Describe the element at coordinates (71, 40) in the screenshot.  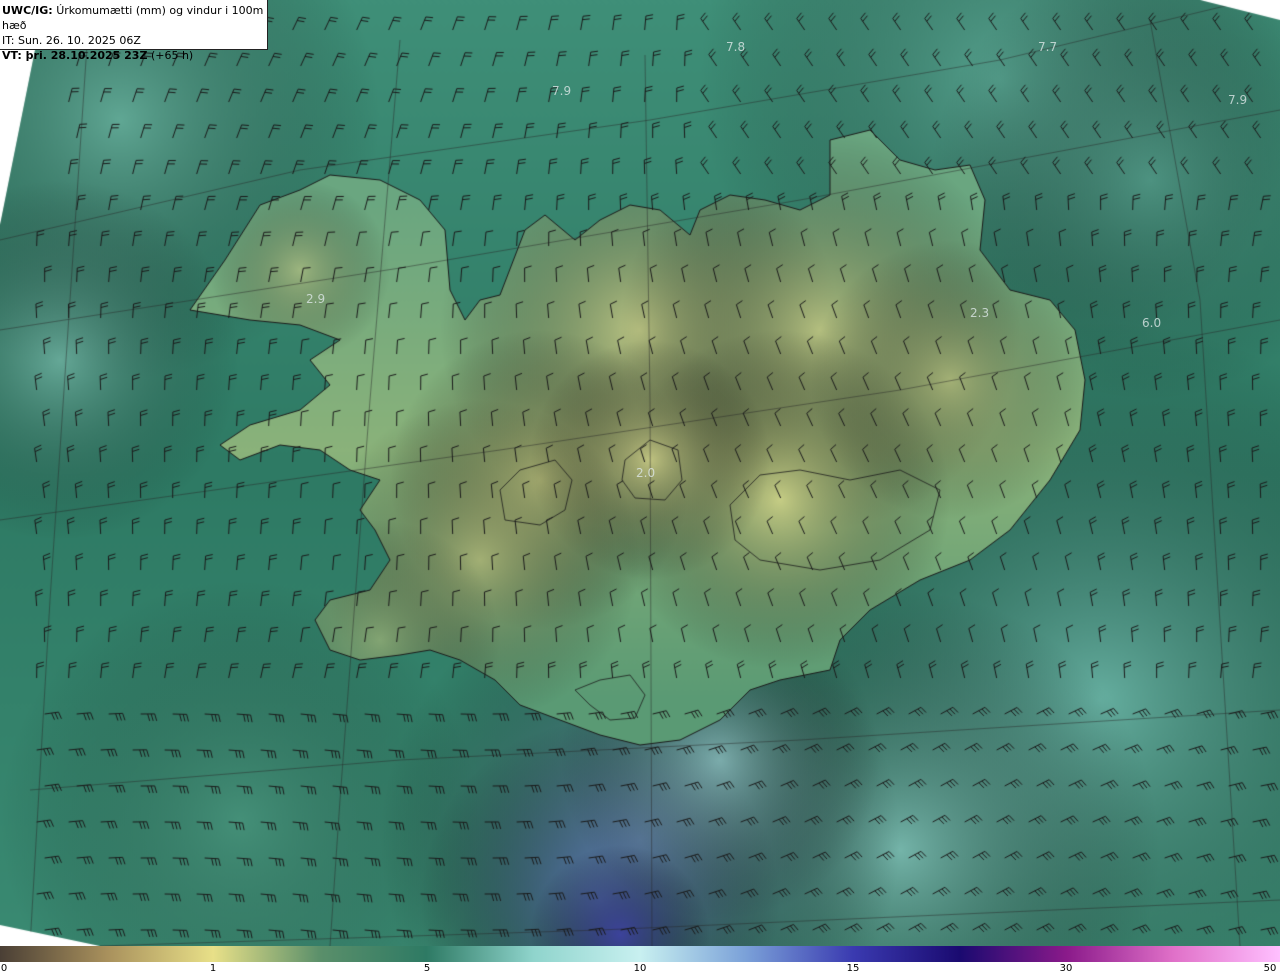
I see `init-time: IT: Sun. 26. 10. 2025 06Z` at that location.